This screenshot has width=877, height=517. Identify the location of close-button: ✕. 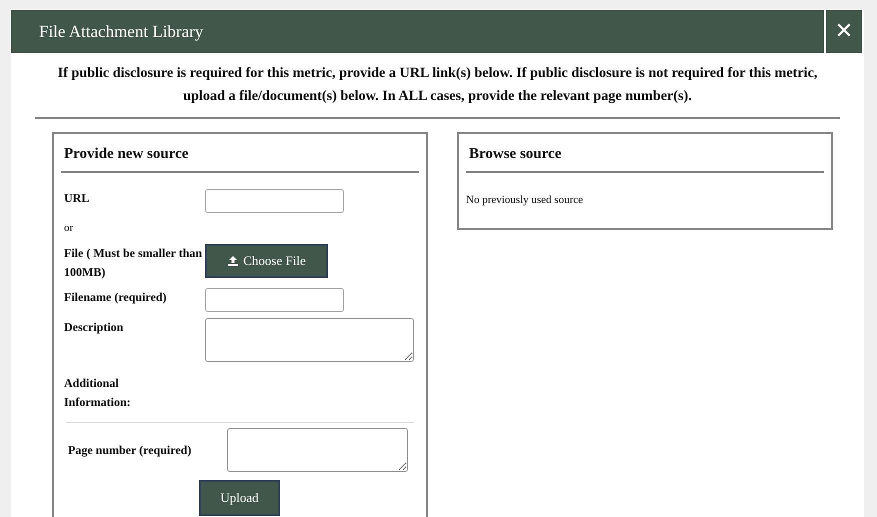
(844, 31).